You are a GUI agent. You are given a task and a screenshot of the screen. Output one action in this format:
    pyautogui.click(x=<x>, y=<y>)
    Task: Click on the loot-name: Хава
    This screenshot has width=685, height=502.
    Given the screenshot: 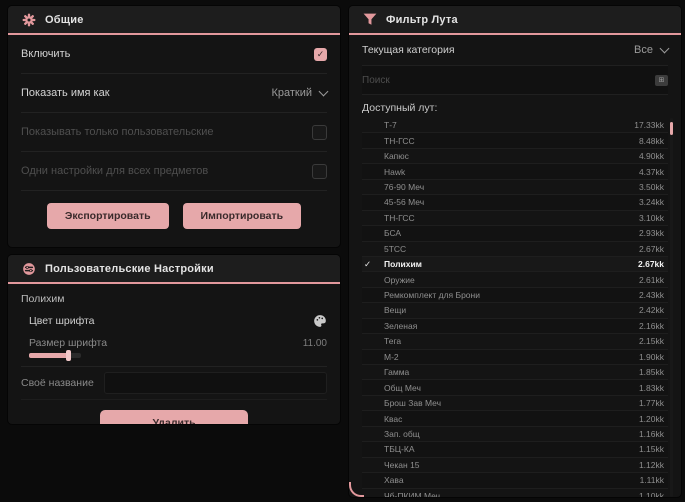 What is the action you would take?
    pyautogui.click(x=394, y=480)
    